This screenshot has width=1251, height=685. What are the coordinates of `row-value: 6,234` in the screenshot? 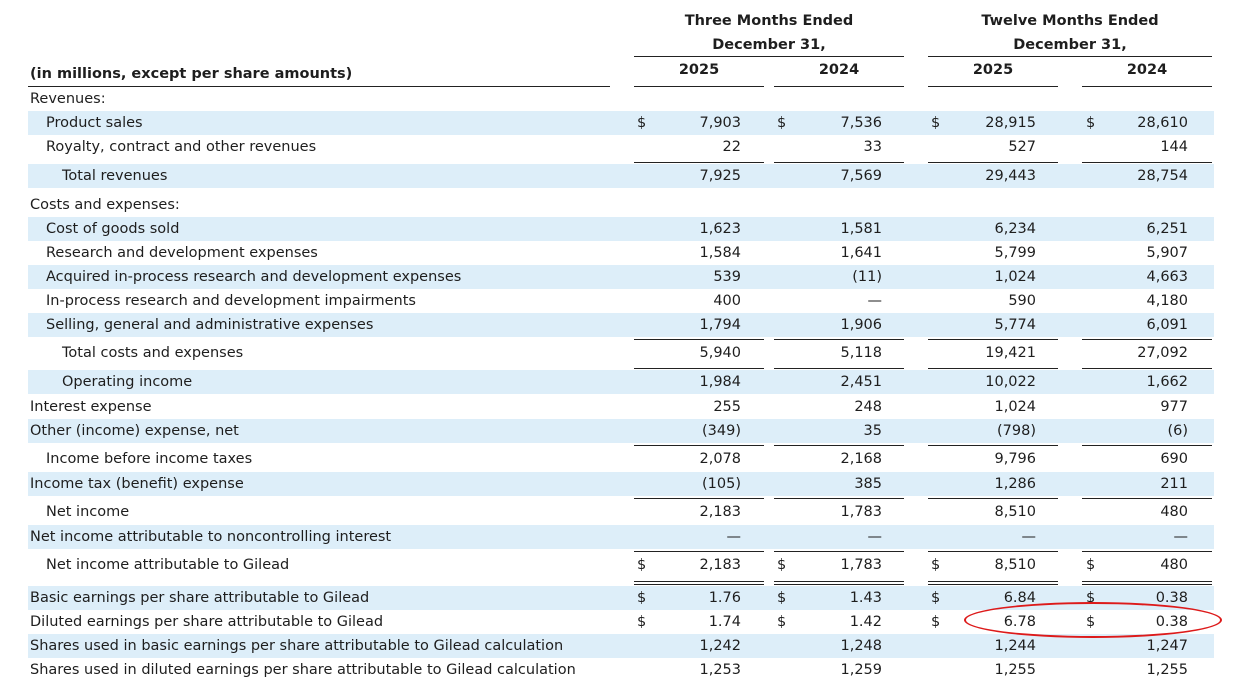 It's located at (1015, 229).